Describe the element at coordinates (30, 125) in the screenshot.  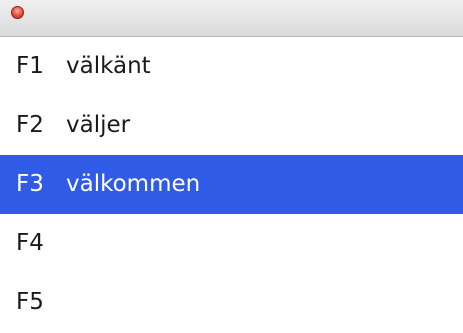
I see `candidate-key: F2` at that location.